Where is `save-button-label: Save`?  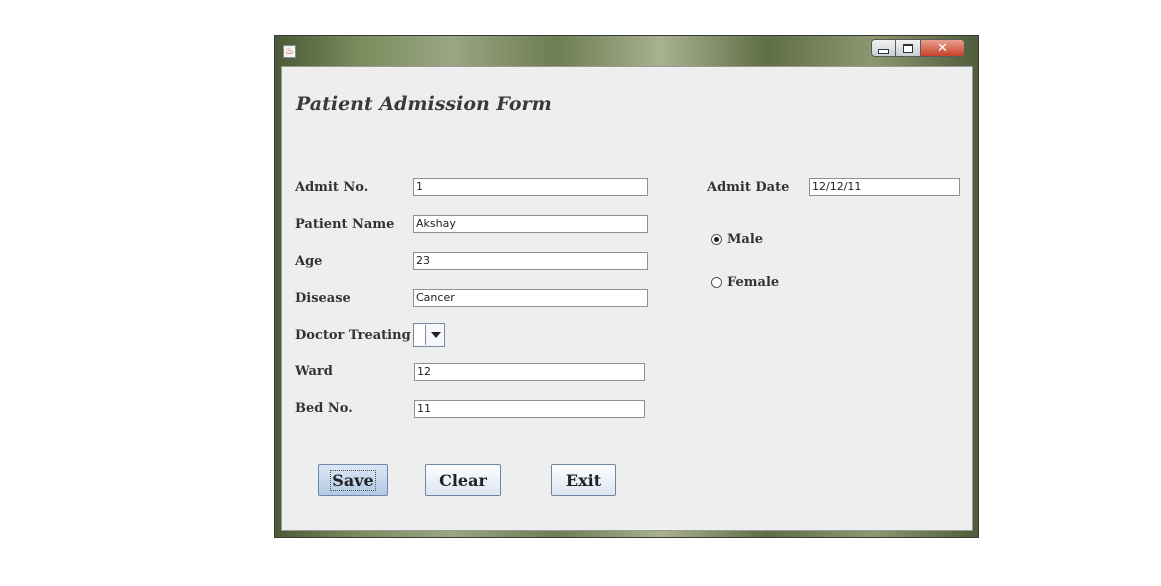
save-button-label: Save is located at coordinates (353, 480).